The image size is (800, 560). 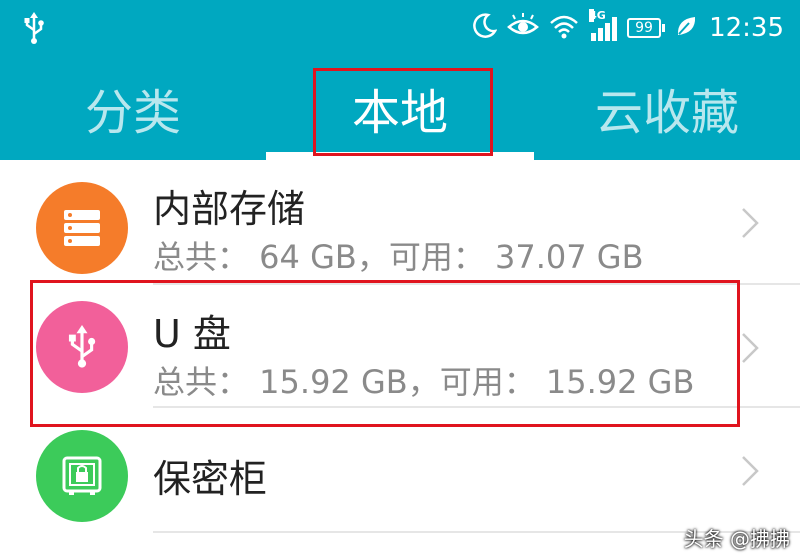 I want to click on status-time: 12:35, so click(x=746, y=28).